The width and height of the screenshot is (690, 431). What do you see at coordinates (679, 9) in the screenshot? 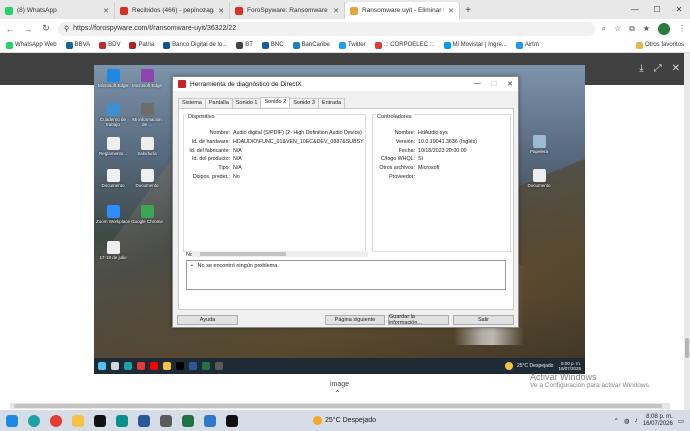
I see `close-window-icon: ✕` at bounding box center [679, 9].